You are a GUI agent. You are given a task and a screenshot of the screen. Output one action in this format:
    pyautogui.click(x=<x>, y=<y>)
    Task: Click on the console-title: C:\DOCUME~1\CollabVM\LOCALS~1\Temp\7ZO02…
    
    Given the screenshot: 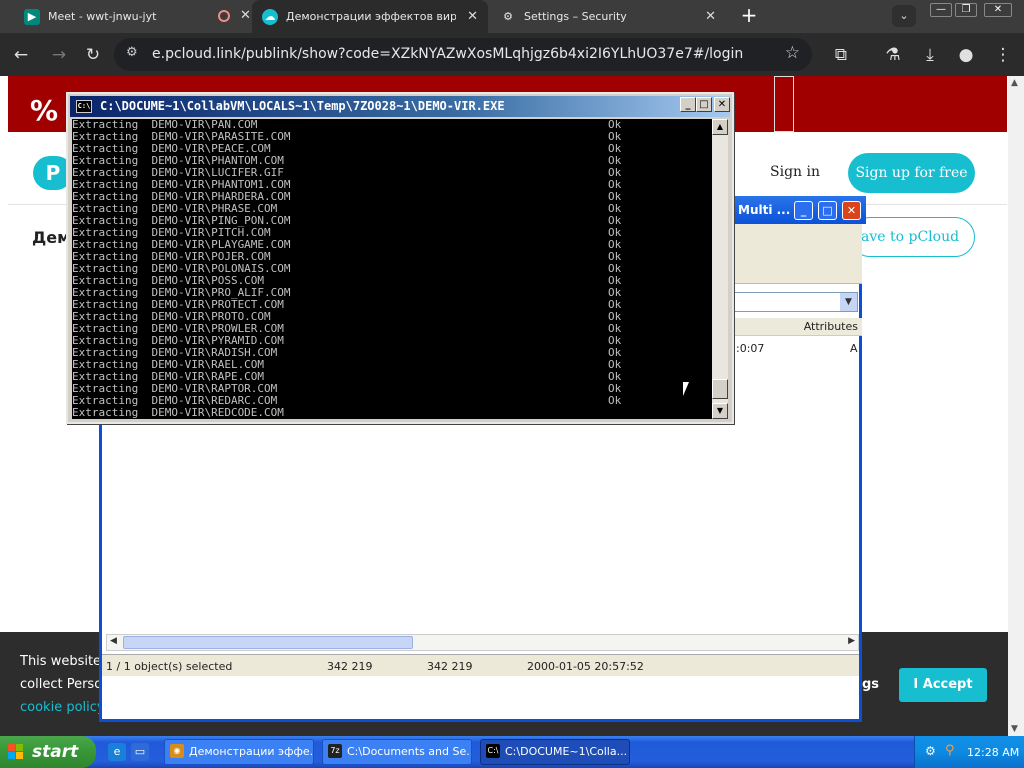 What is the action you would take?
    pyautogui.click(x=302, y=106)
    